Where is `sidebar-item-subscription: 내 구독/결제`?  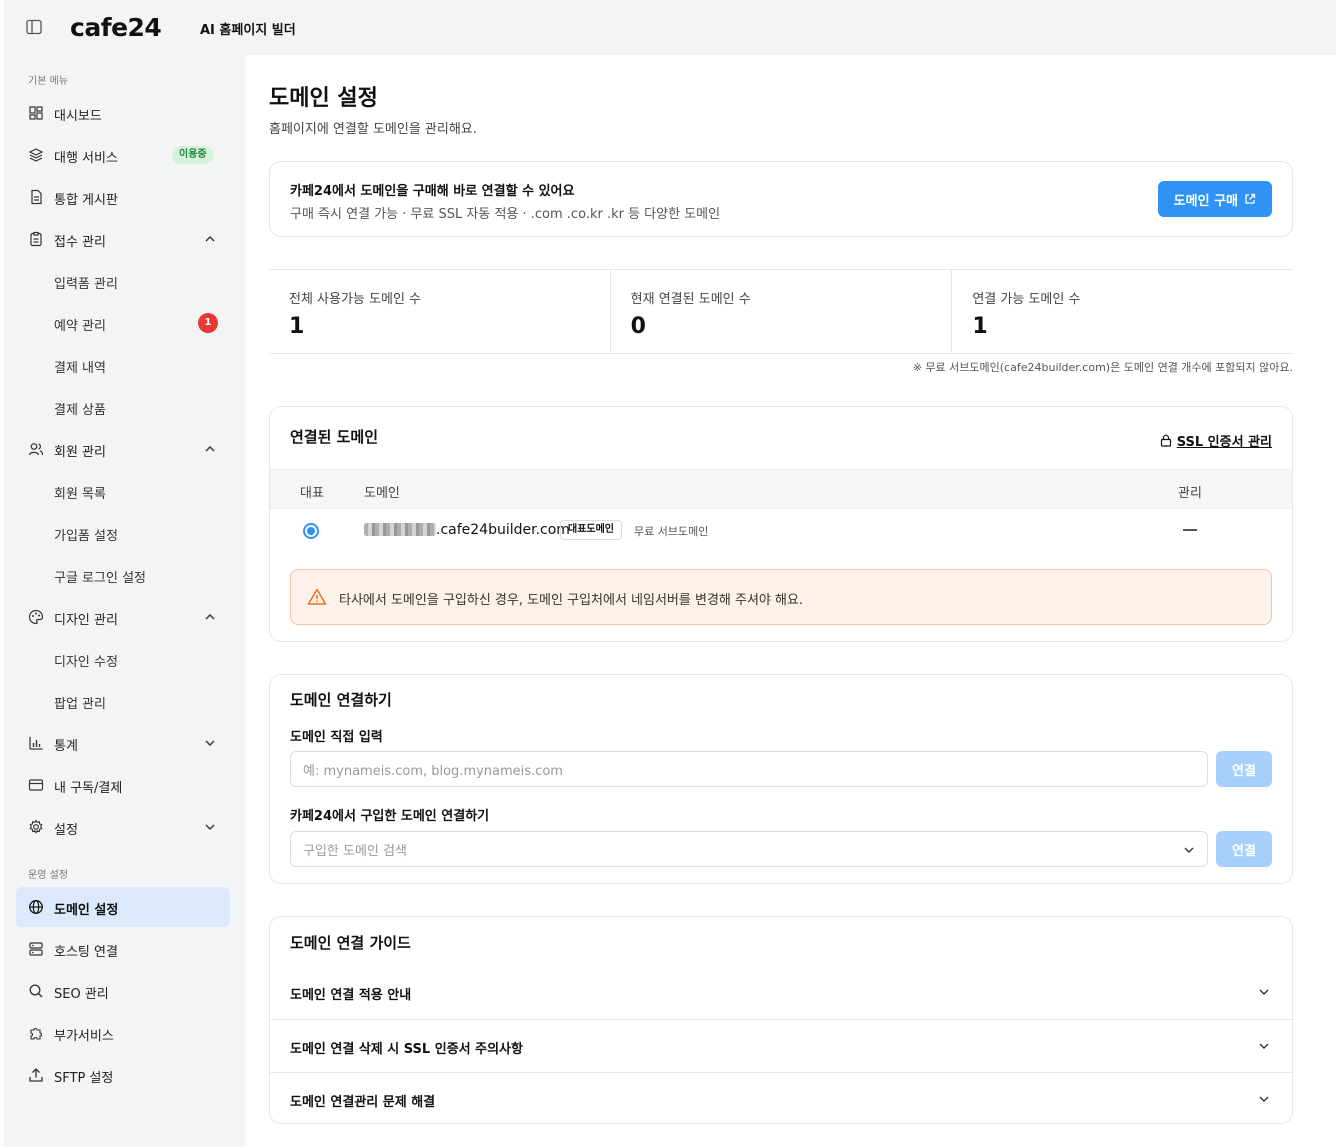
sidebar-item-subscription: 내 구독/결제 is located at coordinates (123, 785).